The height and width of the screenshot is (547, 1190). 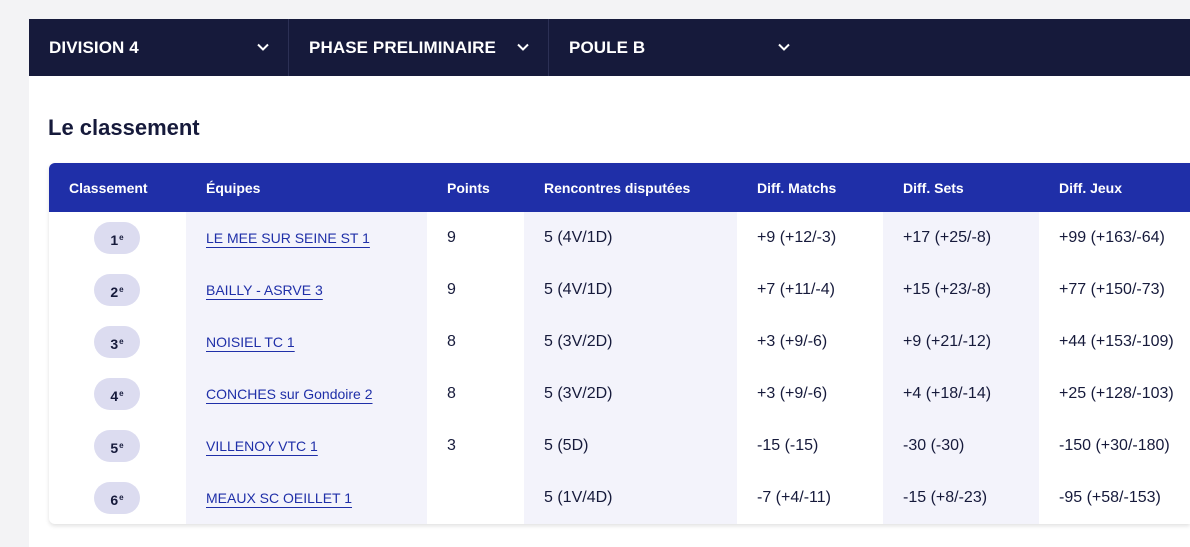 What do you see at coordinates (117, 394) in the screenshot?
I see `rank-badge: 4e` at bounding box center [117, 394].